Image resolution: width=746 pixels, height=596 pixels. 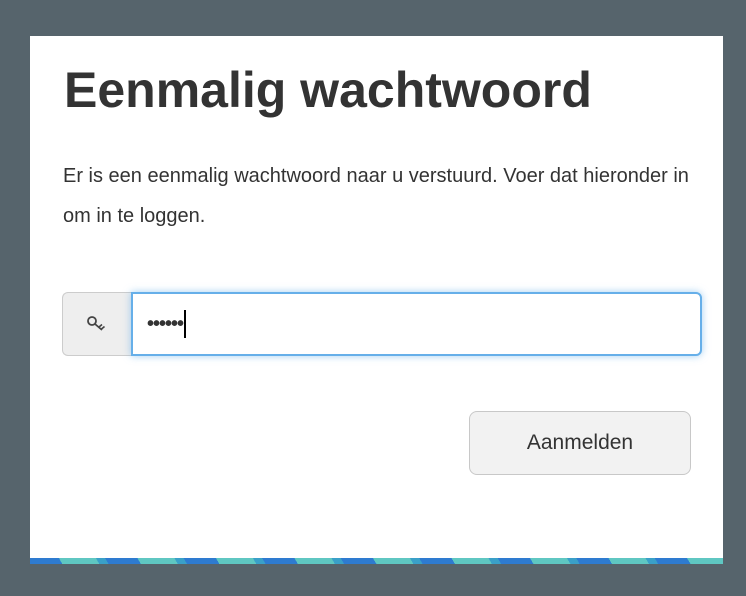 I want to click on password-input-group: ••••••, so click(x=382, y=324).